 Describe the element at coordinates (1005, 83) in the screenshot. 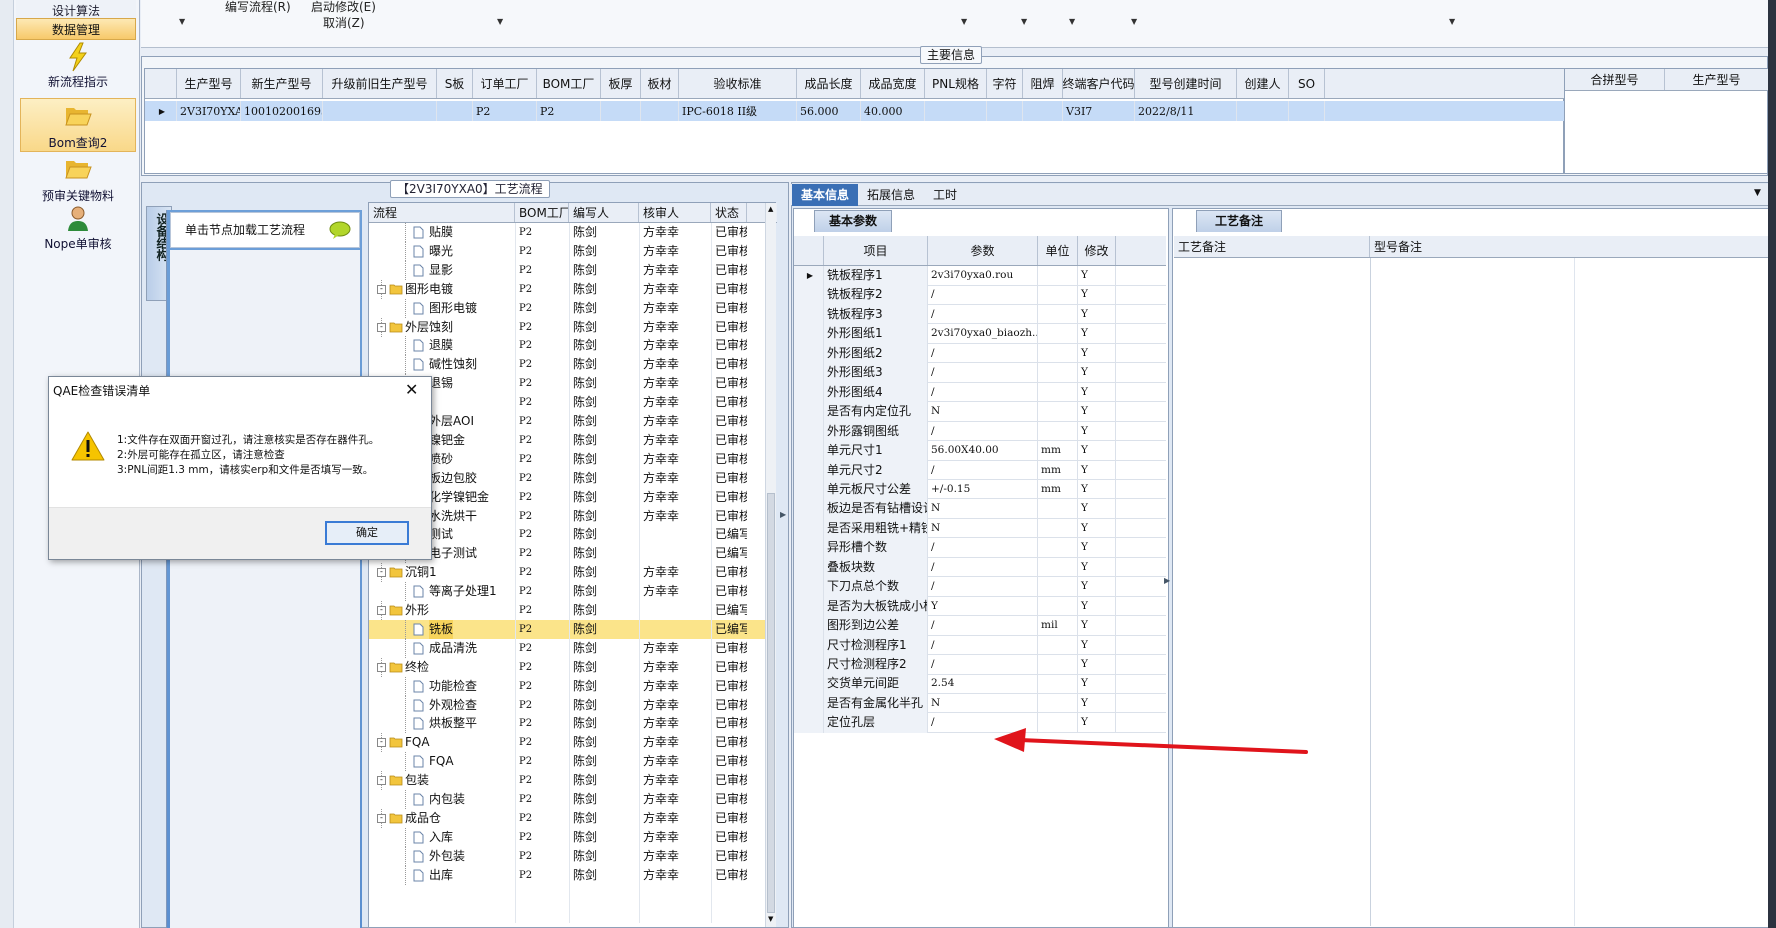

I see `column-header: 字符` at that location.